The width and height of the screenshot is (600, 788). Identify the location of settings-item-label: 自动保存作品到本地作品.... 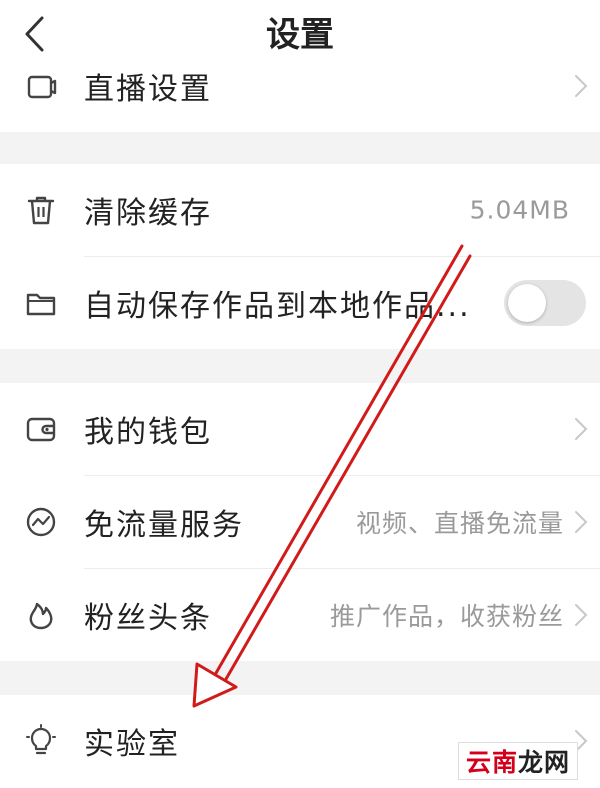
(277, 306).